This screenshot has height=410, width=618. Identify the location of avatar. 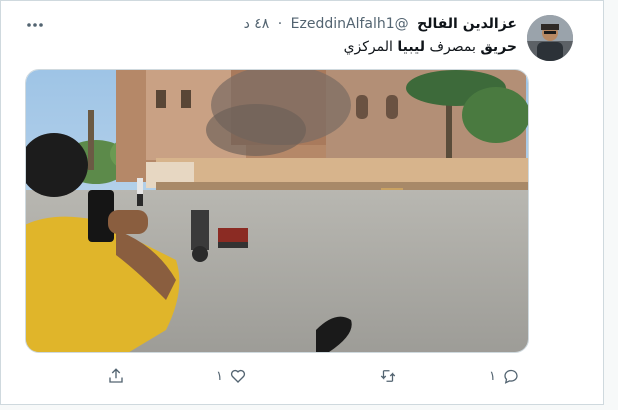
(550, 38).